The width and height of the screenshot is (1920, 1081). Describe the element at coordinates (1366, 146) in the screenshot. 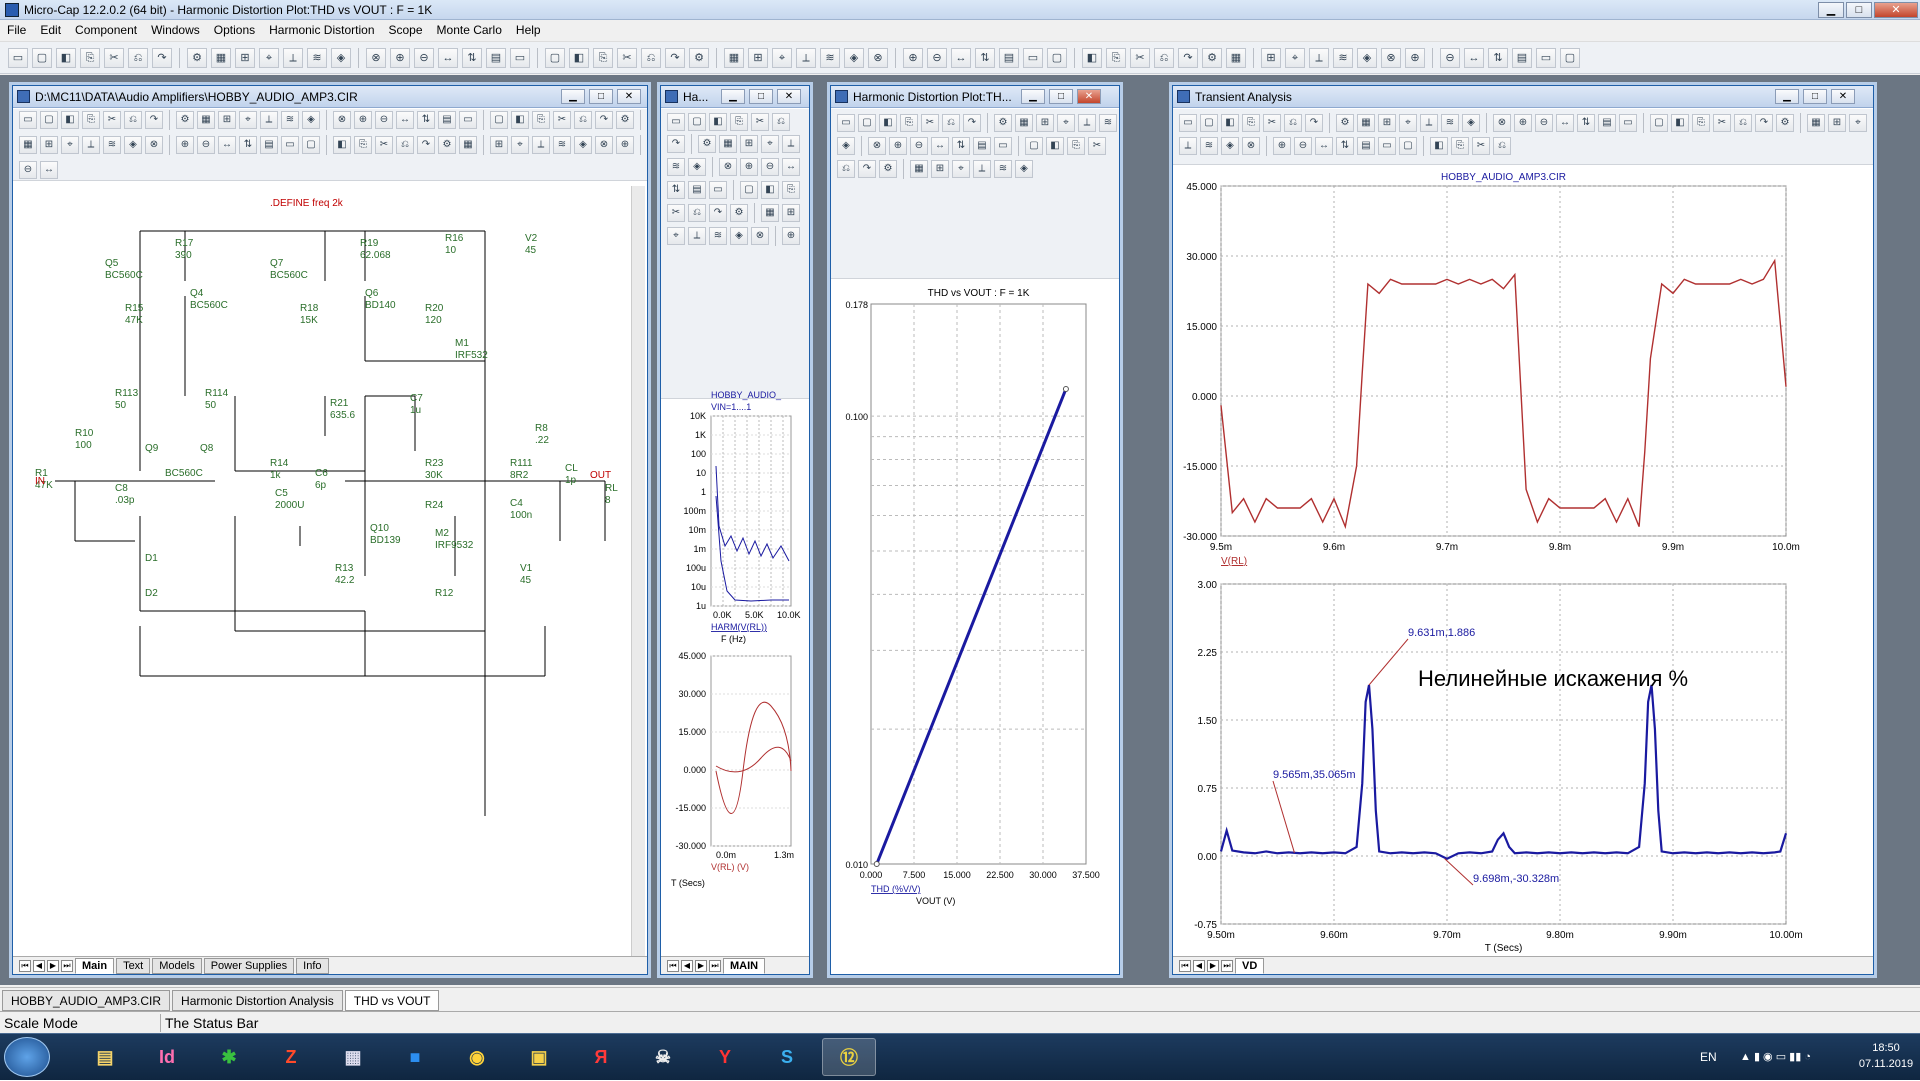

I see `transient-tool-button: ▤` at that location.